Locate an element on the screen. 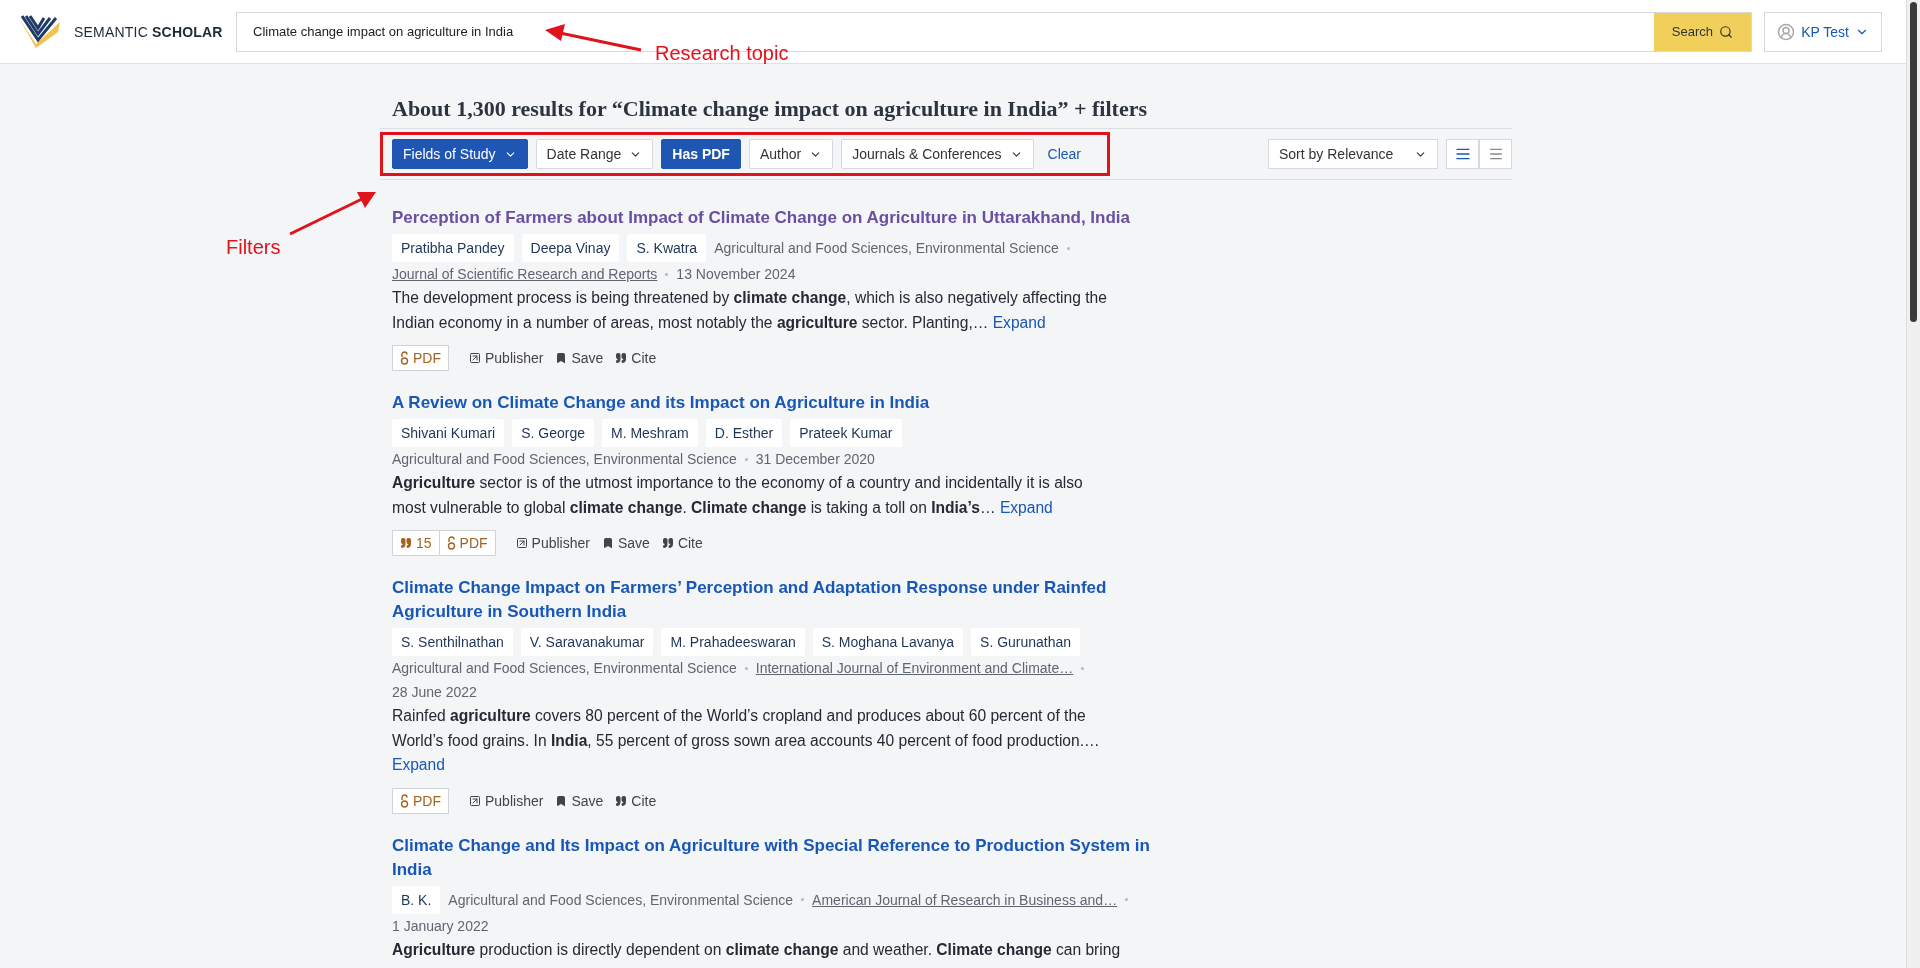  list-icon is located at coordinates (1462, 154).